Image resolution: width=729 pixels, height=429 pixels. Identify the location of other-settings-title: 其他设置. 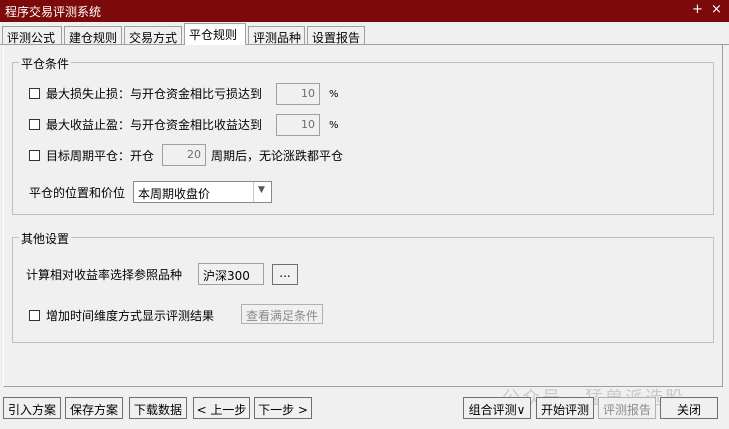
(45, 238).